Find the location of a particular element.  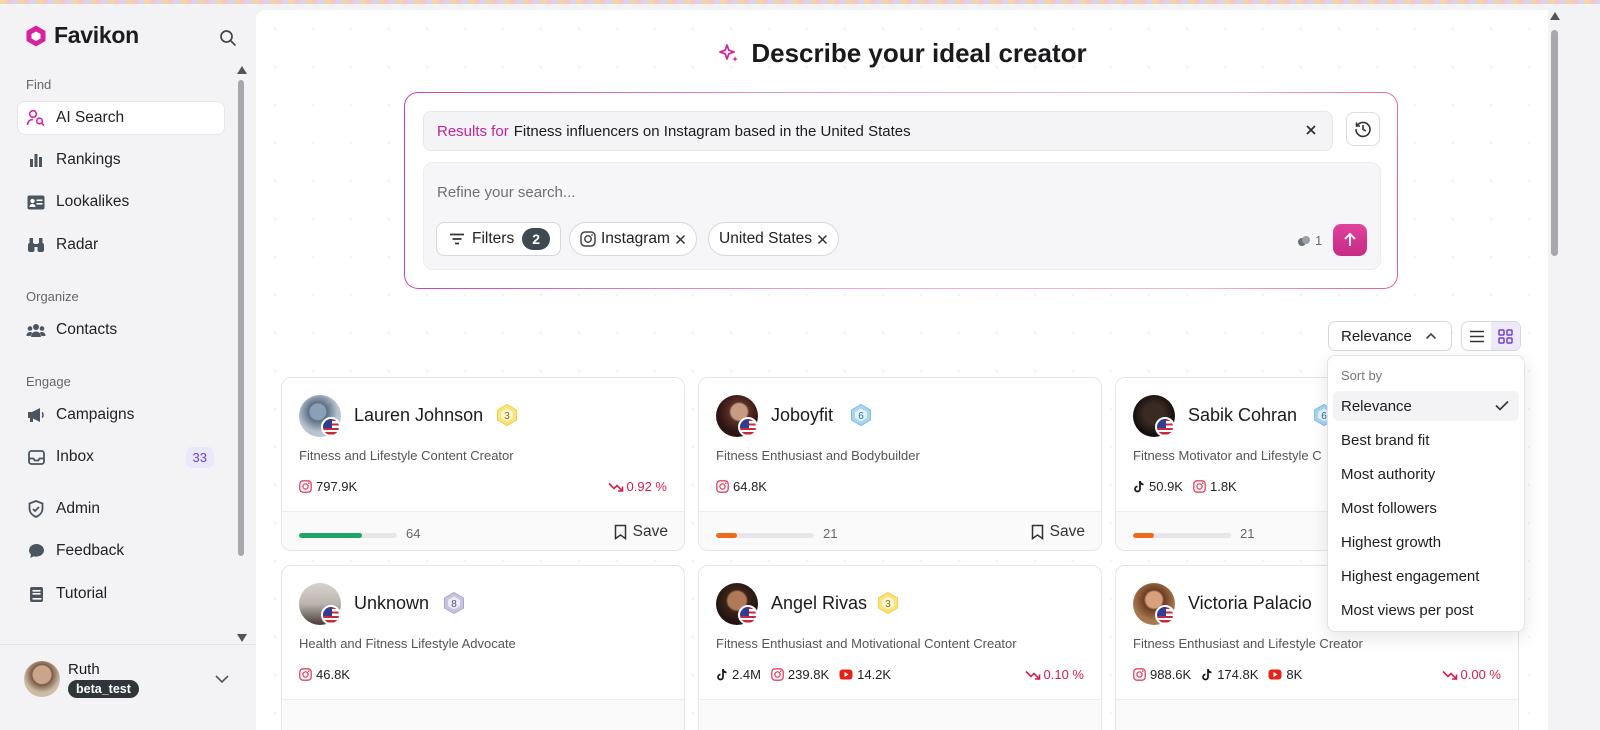

sidebar-item-ai-search: AI Search is located at coordinates (121, 118).